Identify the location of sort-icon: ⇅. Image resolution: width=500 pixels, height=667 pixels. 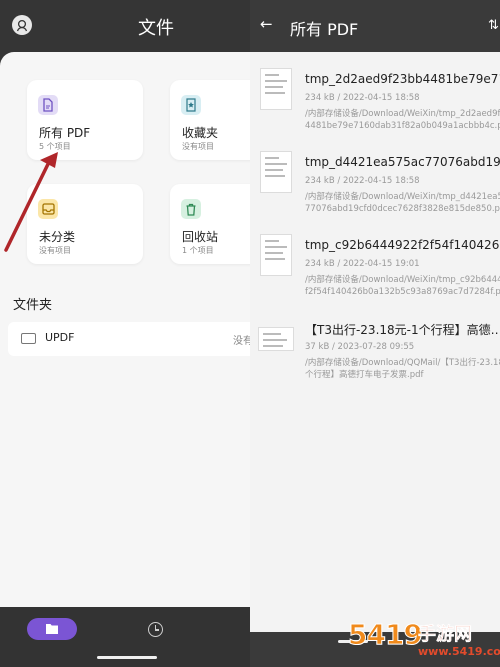
(493, 25).